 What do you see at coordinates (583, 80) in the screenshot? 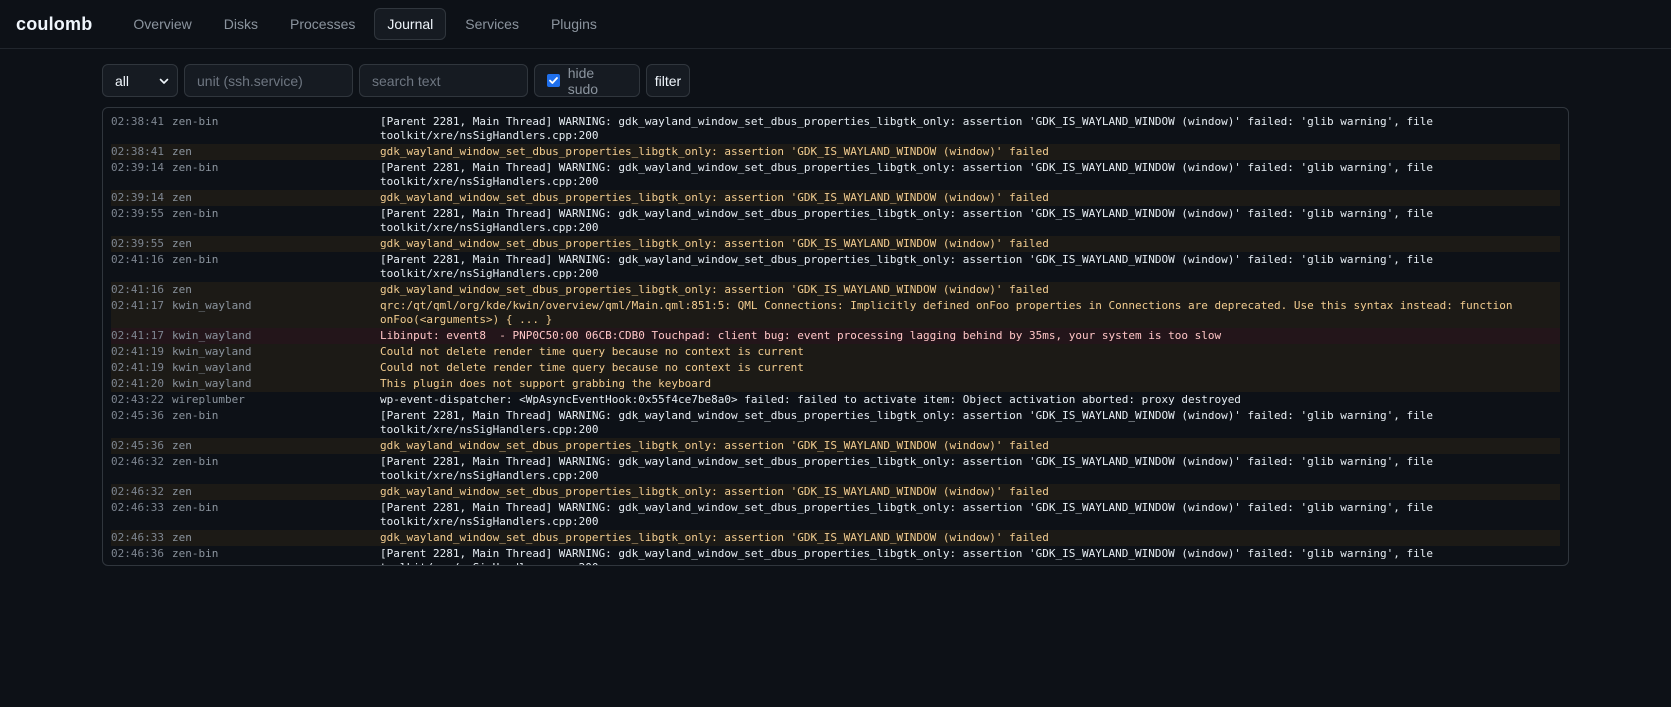
I see `hide-sudo-label: hide sudo` at bounding box center [583, 80].